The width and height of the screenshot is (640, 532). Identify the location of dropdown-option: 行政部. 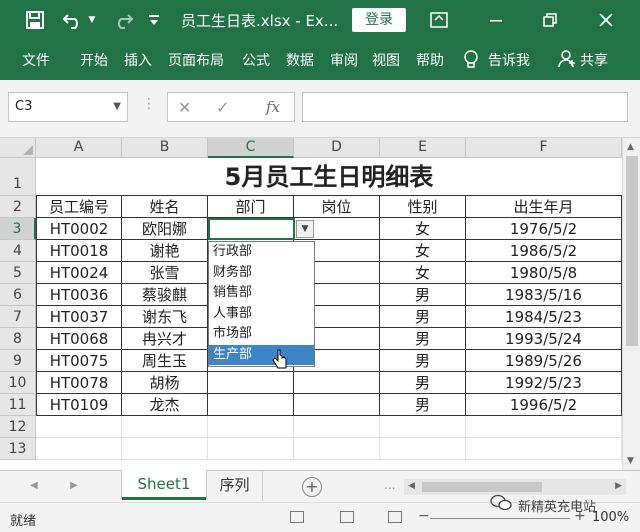
(261, 252).